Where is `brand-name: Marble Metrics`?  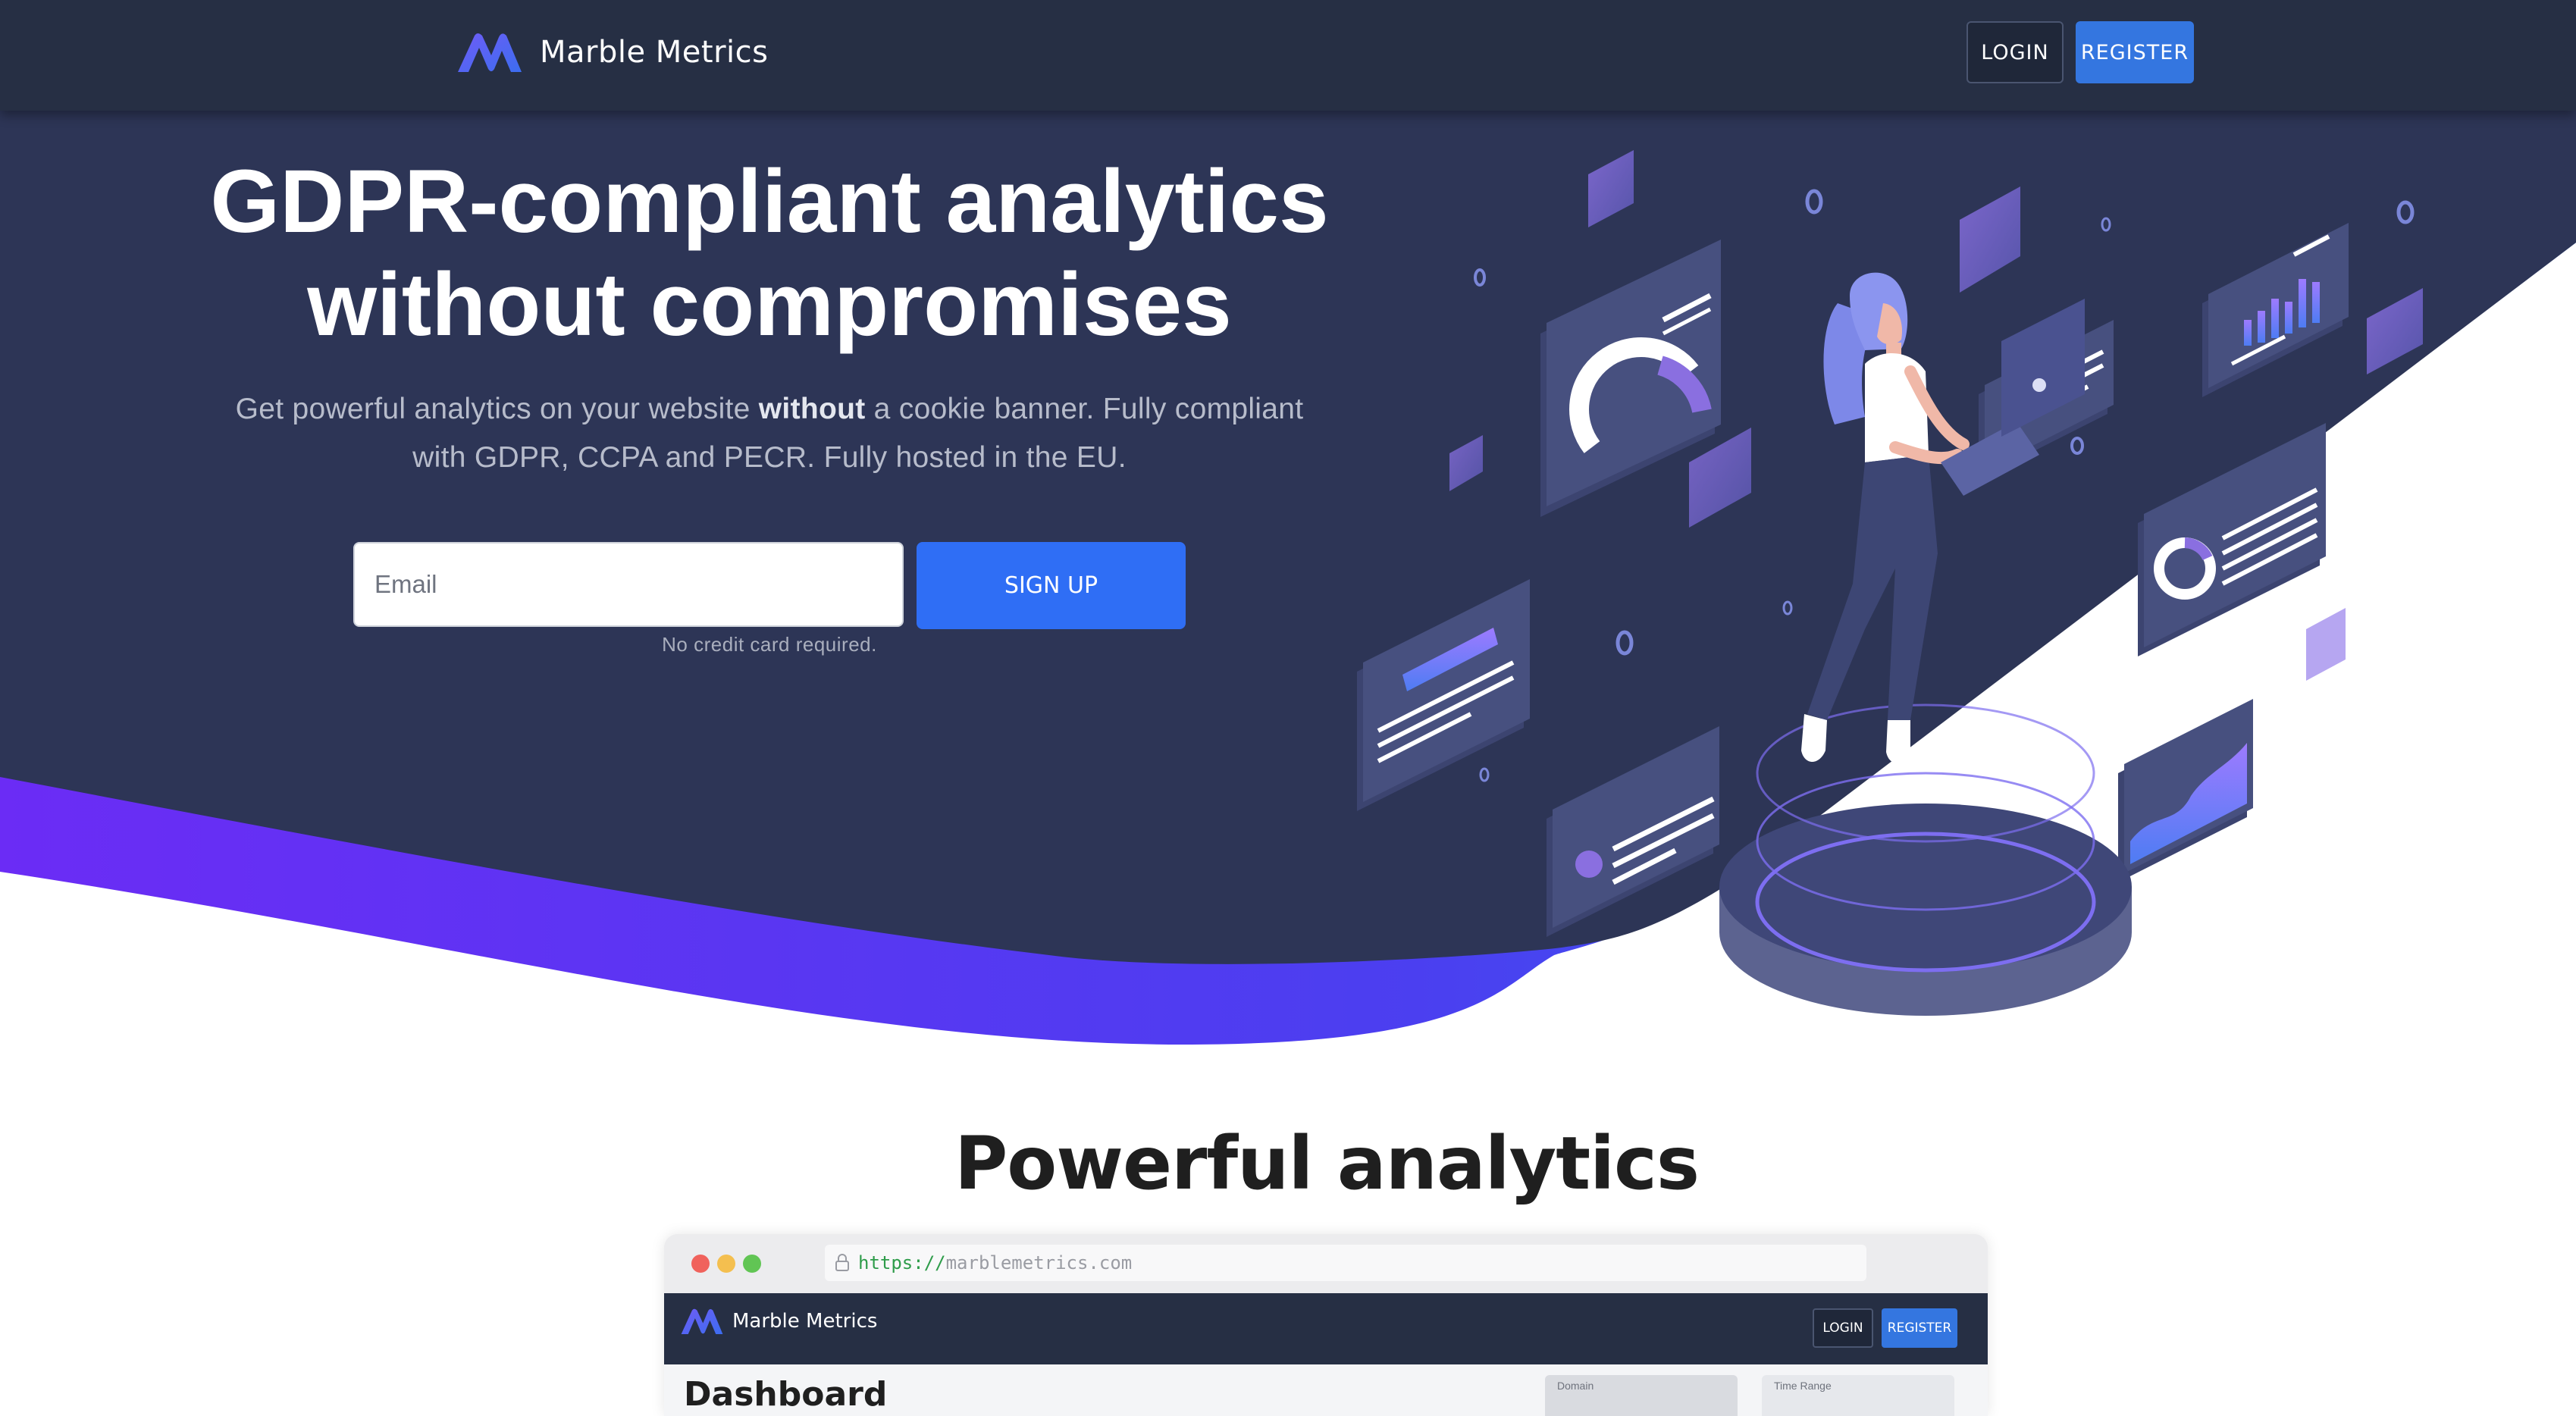
brand-name: Marble Metrics is located at coordinates (654, 52).